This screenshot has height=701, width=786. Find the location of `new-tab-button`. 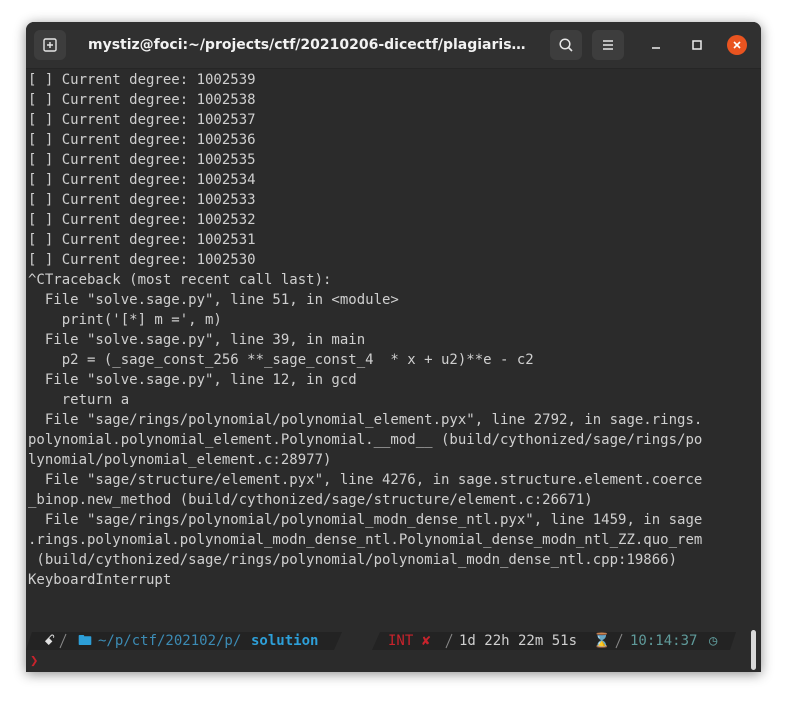

new-tab-button is located at coordinates (50, 45).